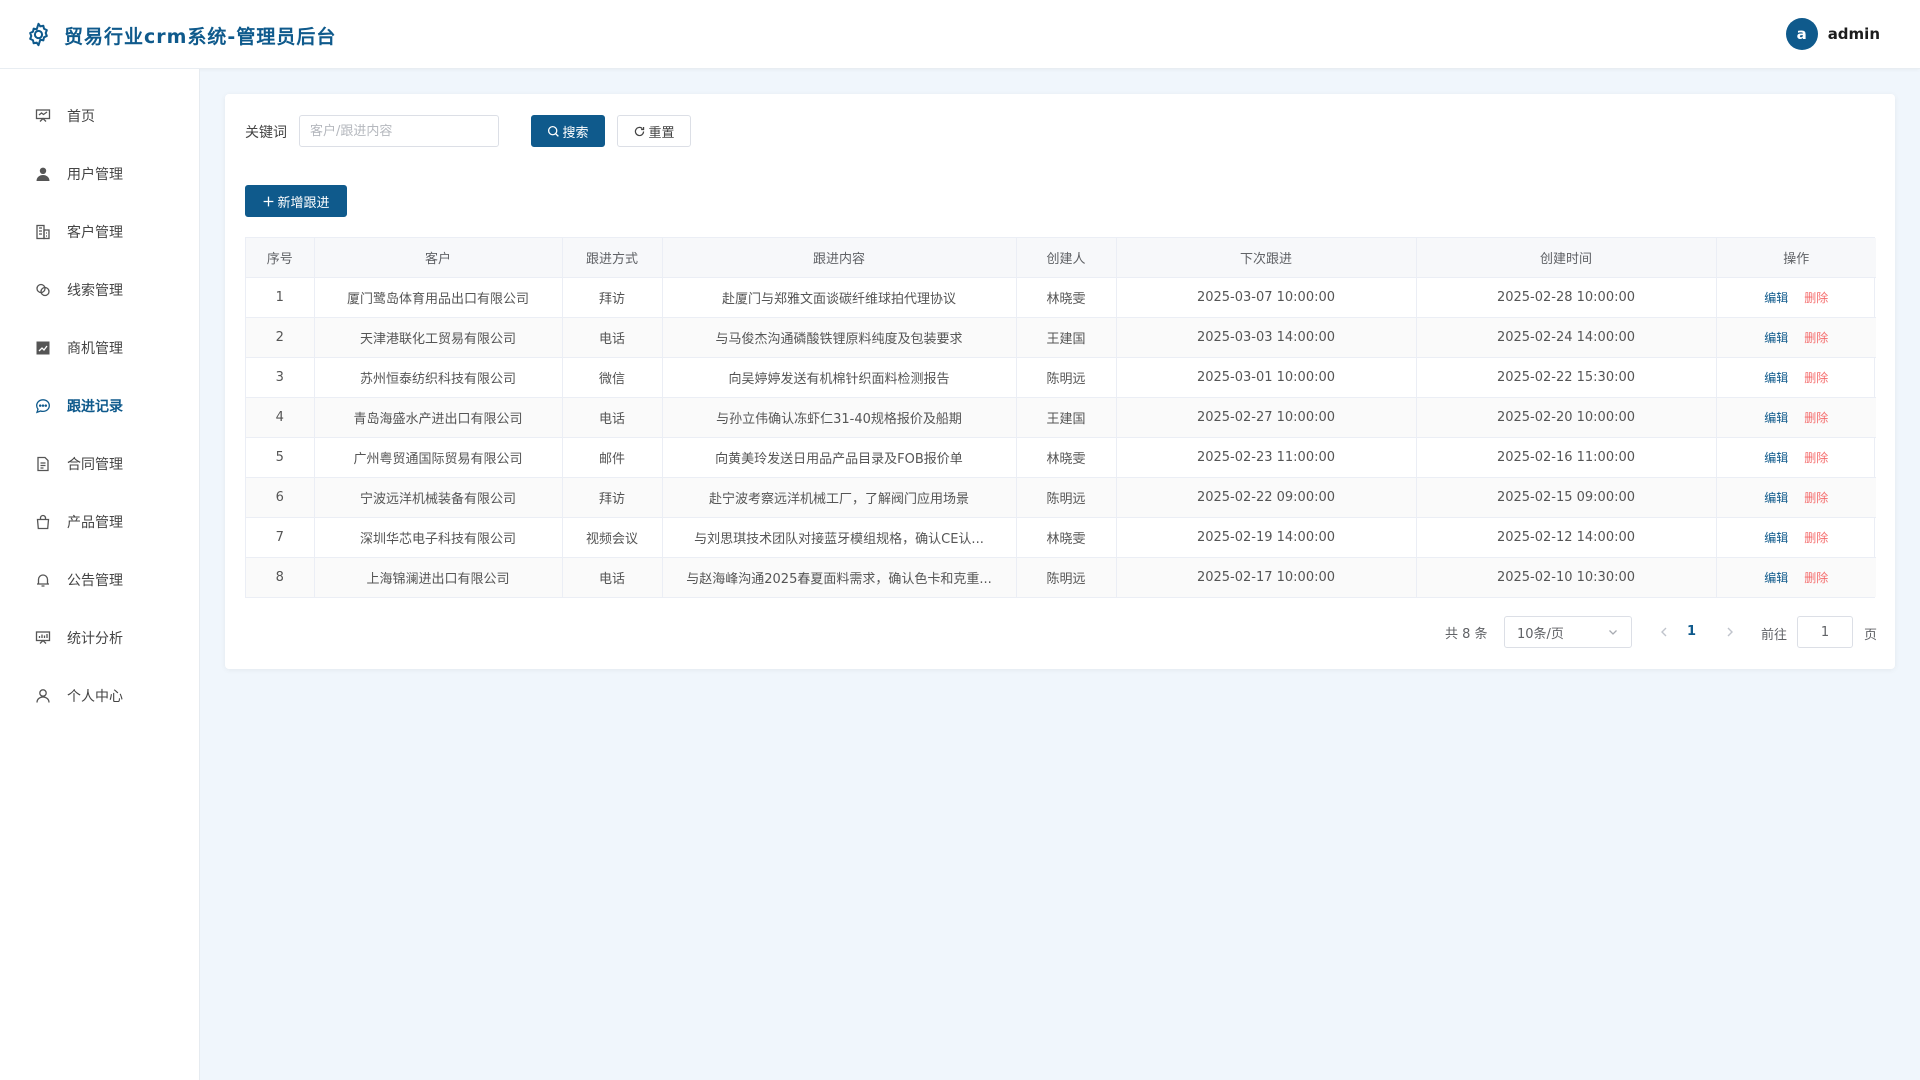 This screenshot has height=1080, width=1920. Describe the element at coordinates (43, 406) in the screenshot. I see `chat-icon` at that location.